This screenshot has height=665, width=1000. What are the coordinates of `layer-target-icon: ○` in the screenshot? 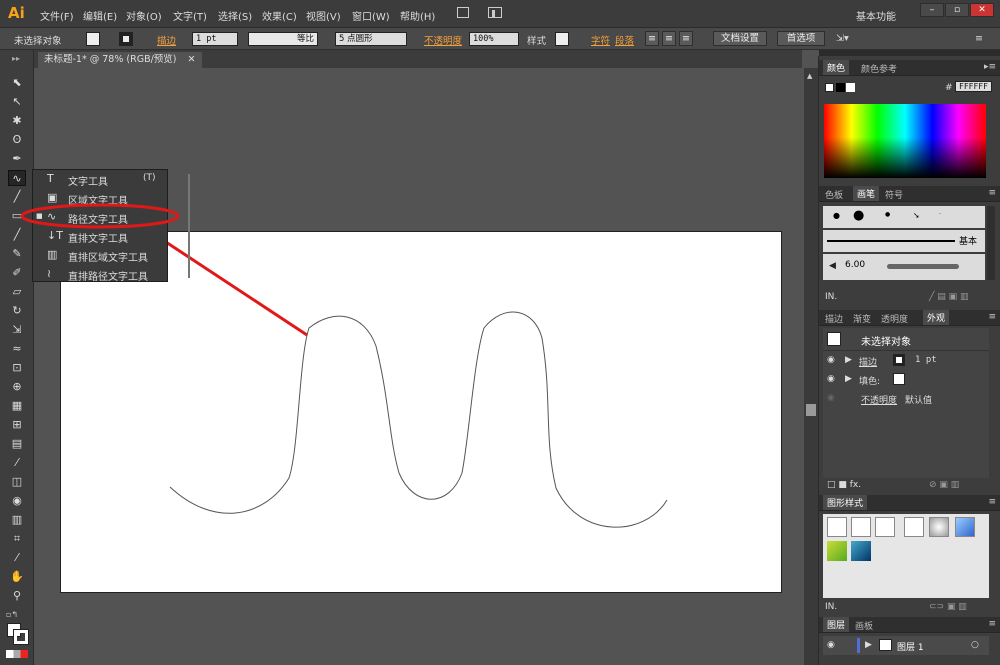 It's located at (975, 645).